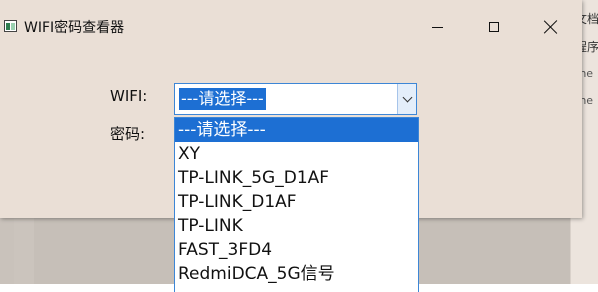 The image size is (598, 292). I want to click on wifi-option: XY, so click(296, 154).